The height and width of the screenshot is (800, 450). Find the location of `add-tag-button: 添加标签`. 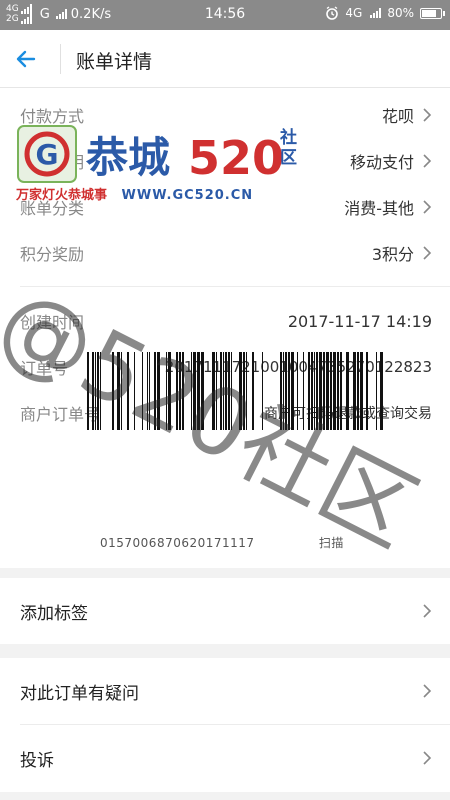

add-tag-button: 添加标签 is located at coordinates (225, 611).